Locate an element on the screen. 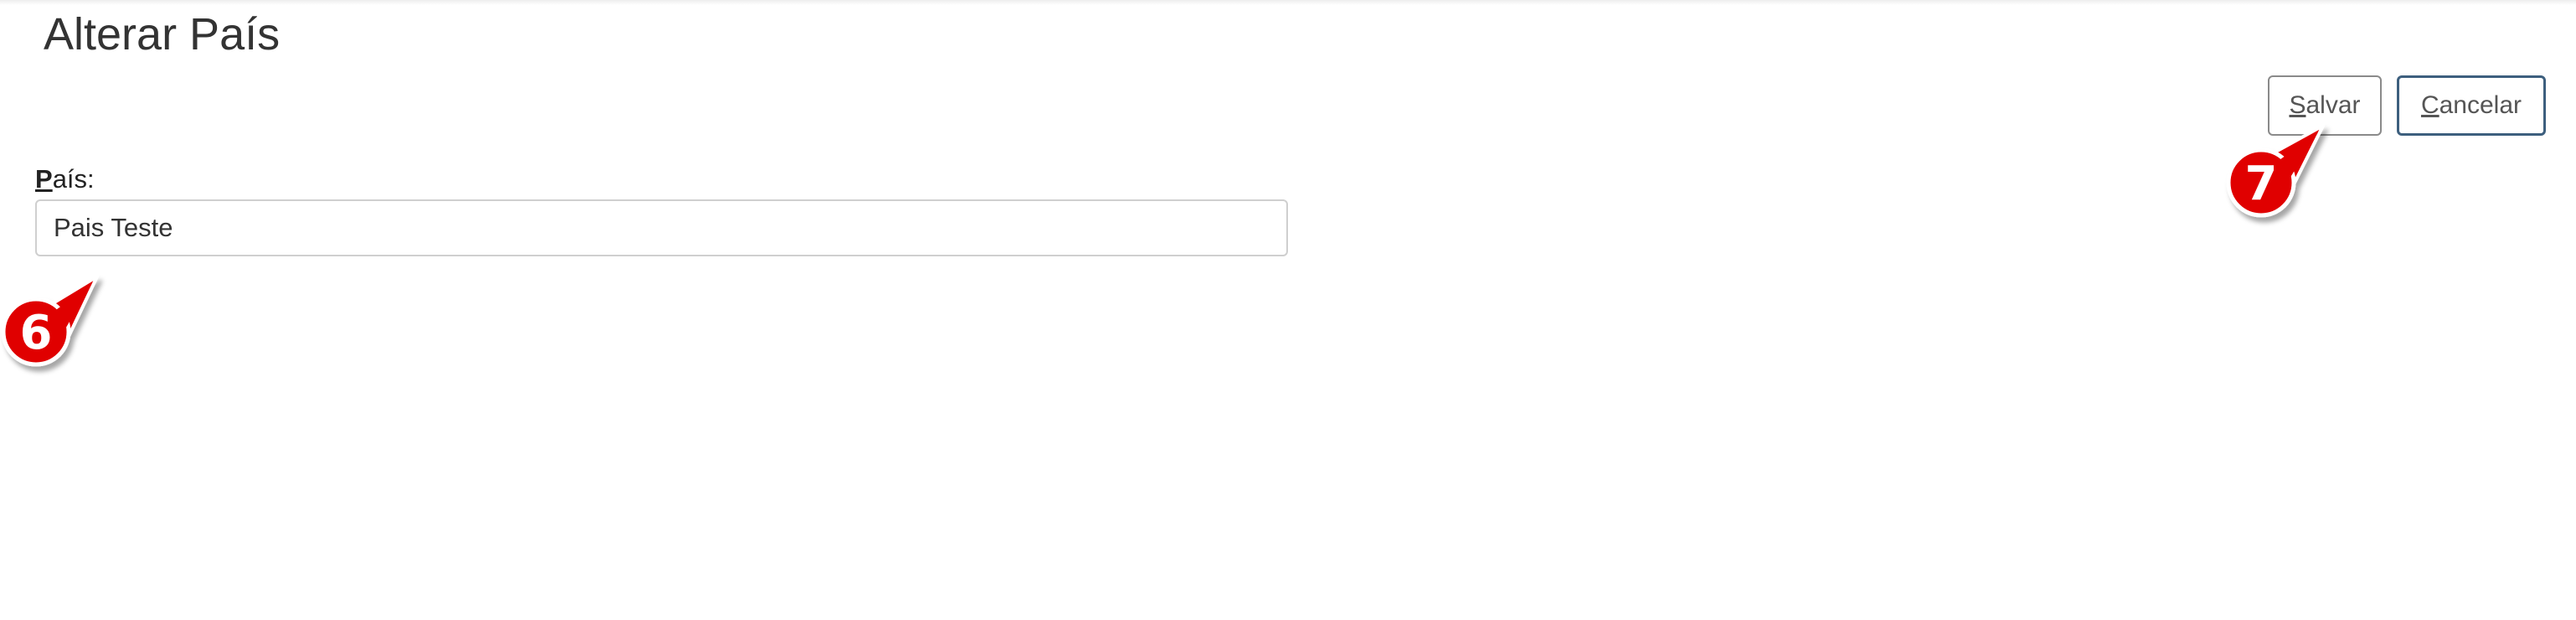 This screenshot has width=2576, height=620. callout-6: 6 is located at coordinates (50, 321).